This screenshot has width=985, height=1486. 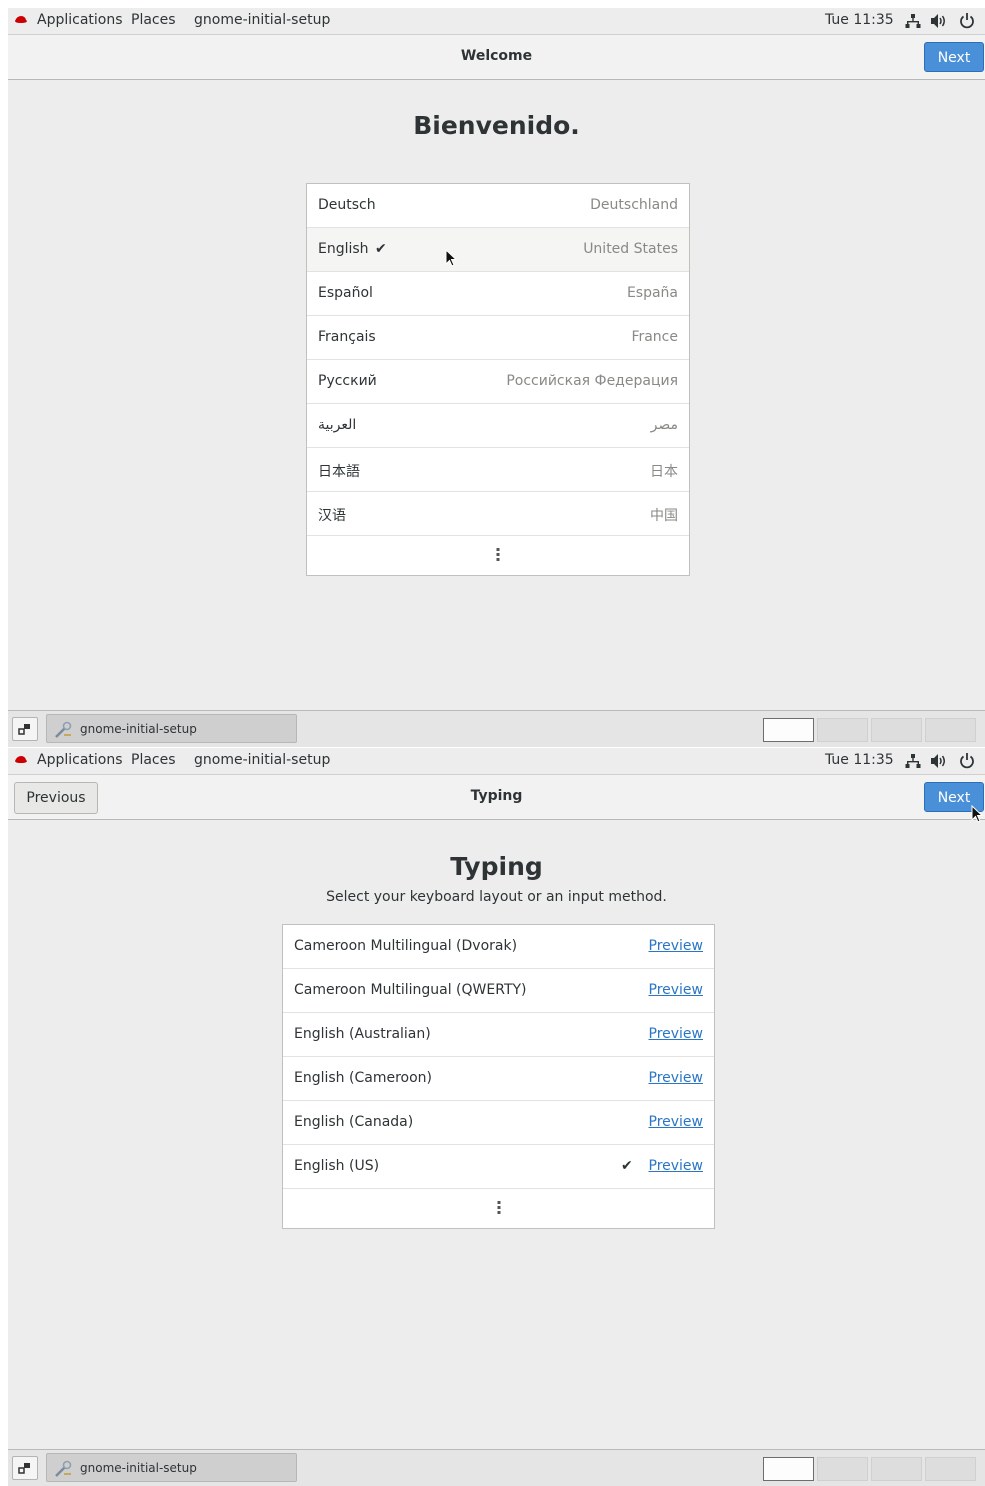 What do you see at coordinates (406, 946) in the screenshot?
I see `layout-name: Cameroon Multilingual (Dvorak)` at bounding box center [406, 946].